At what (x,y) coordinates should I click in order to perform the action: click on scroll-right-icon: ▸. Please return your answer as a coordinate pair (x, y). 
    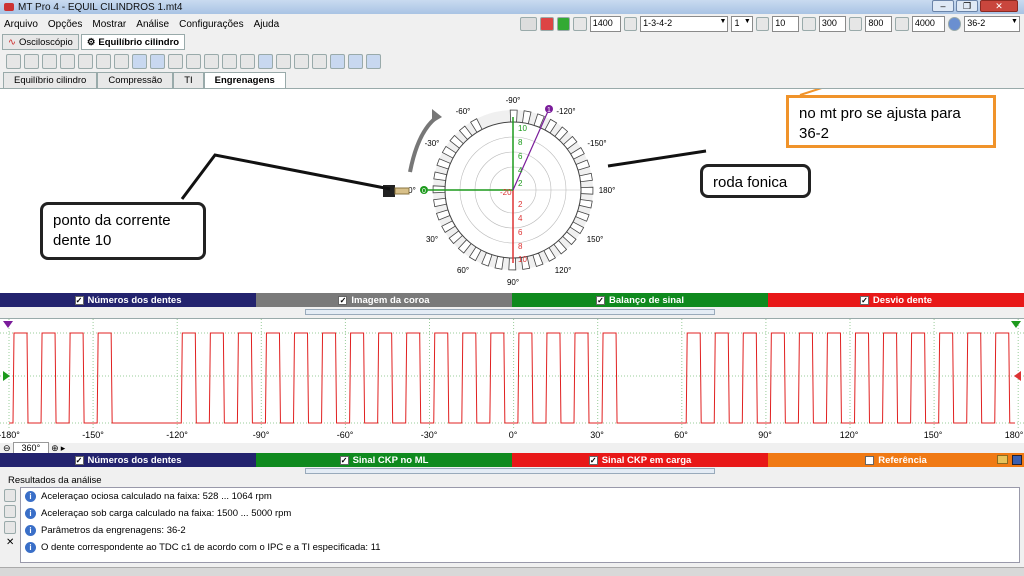
    Looking at the image, I should click on (63, 448).